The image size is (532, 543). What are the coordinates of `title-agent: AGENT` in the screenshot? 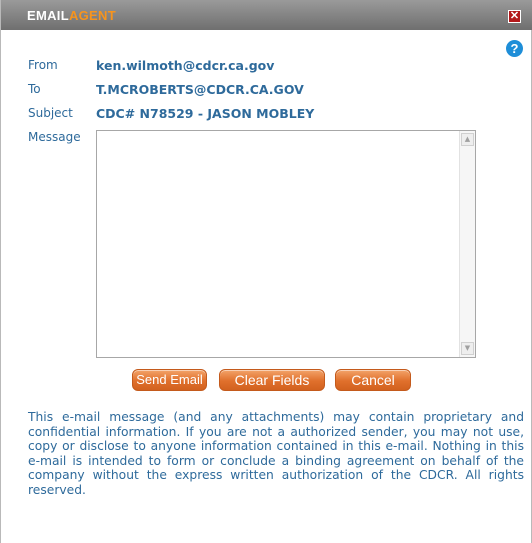 It's located at (92, 15).